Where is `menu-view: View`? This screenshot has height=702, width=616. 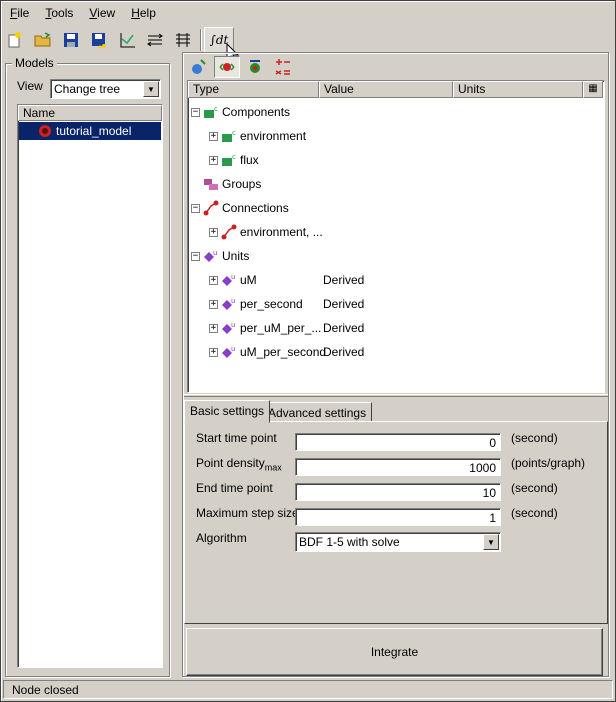 menu-view: View is located at coordinates (102, 13).